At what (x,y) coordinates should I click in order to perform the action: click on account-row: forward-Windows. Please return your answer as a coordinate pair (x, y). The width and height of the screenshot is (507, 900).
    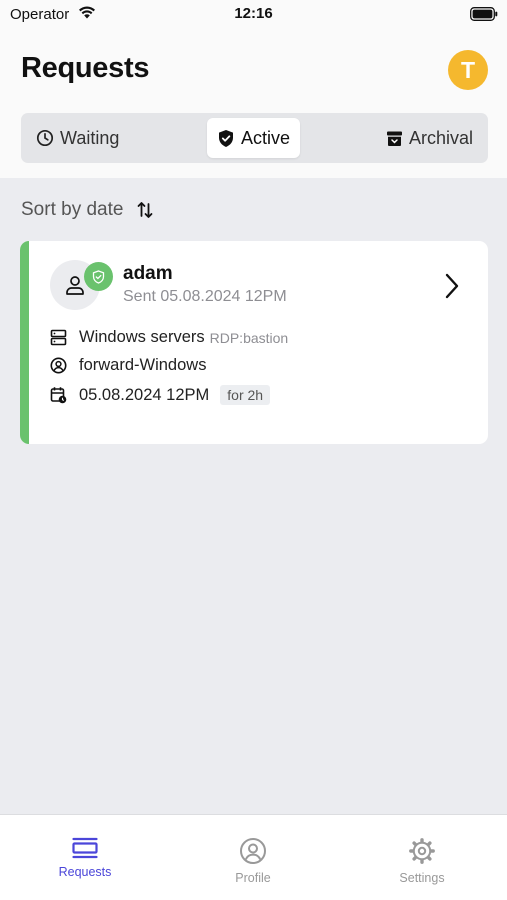
    Looking at the image, I should click on (128, 365).